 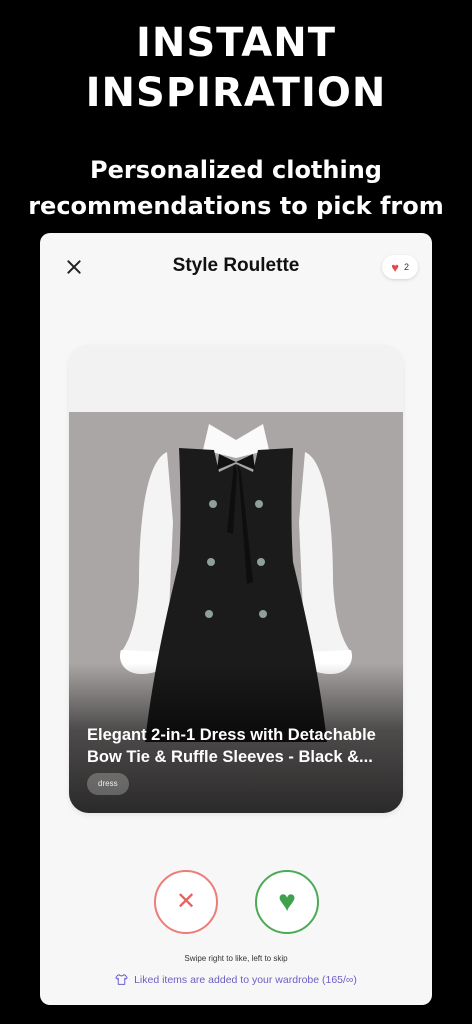 What do you see at coordinates (236, 170) in the screenshot?
I see `hero-subtitle-line1: Personalized clothing` at bounding box center [236, 170].